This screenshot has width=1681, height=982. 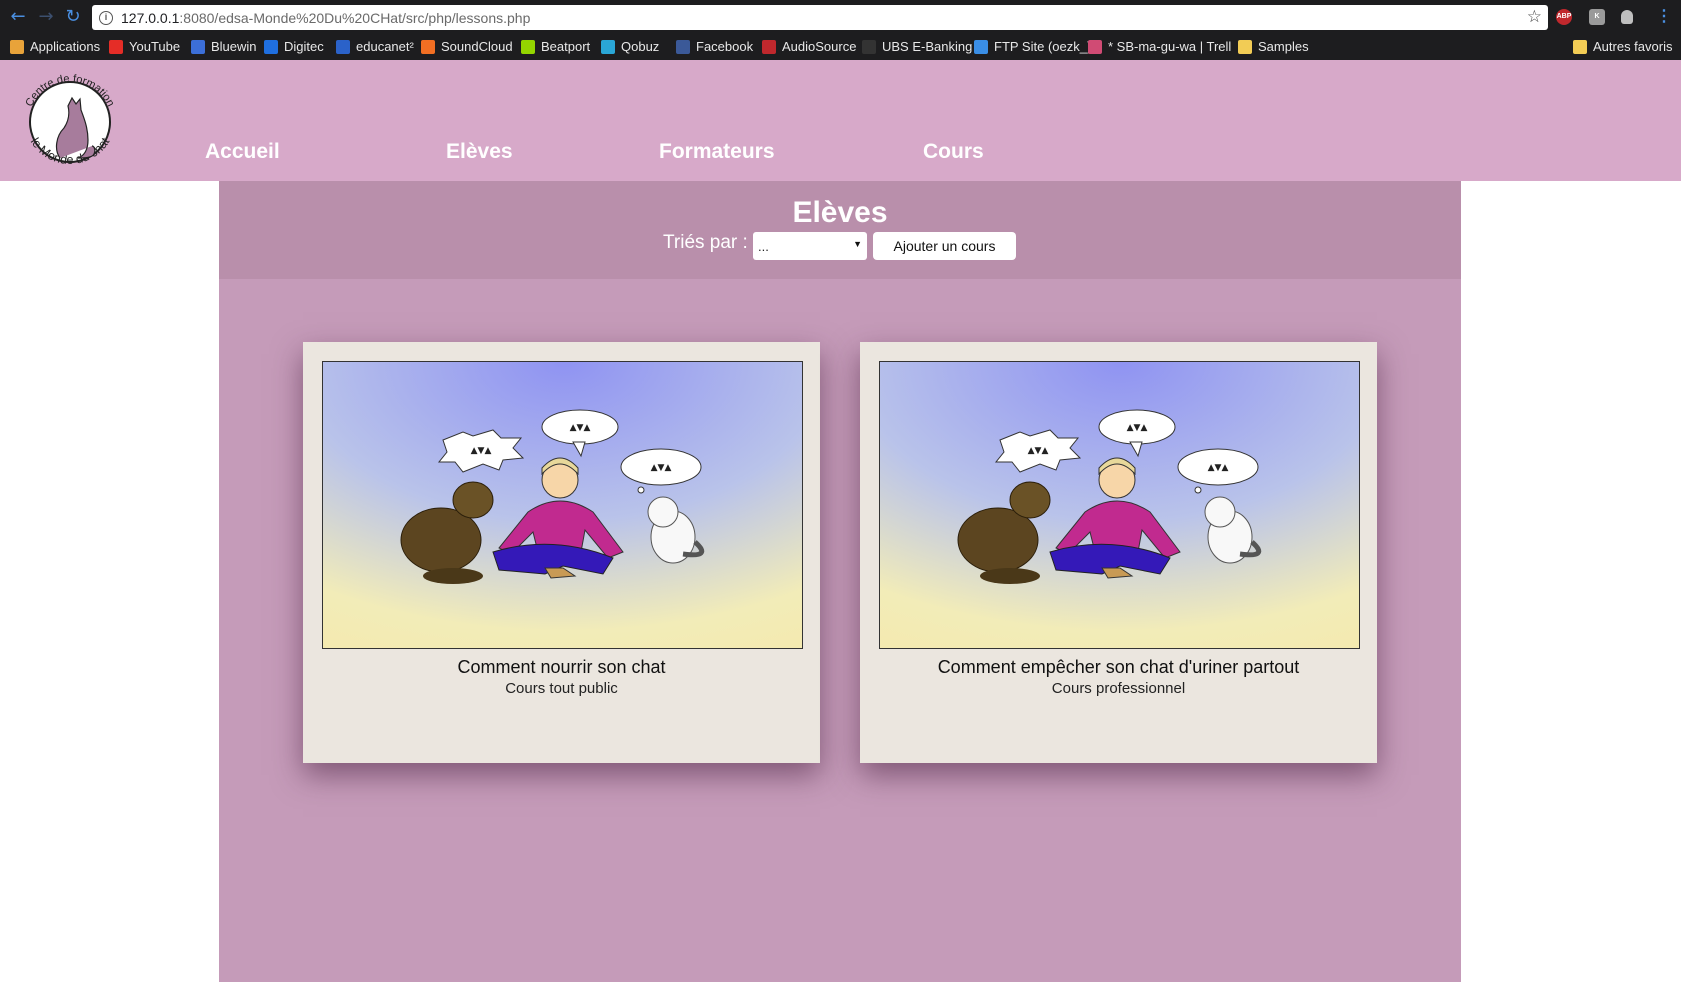 I want to click on nav-eleves: Elèves, so click(x=479, y=152).